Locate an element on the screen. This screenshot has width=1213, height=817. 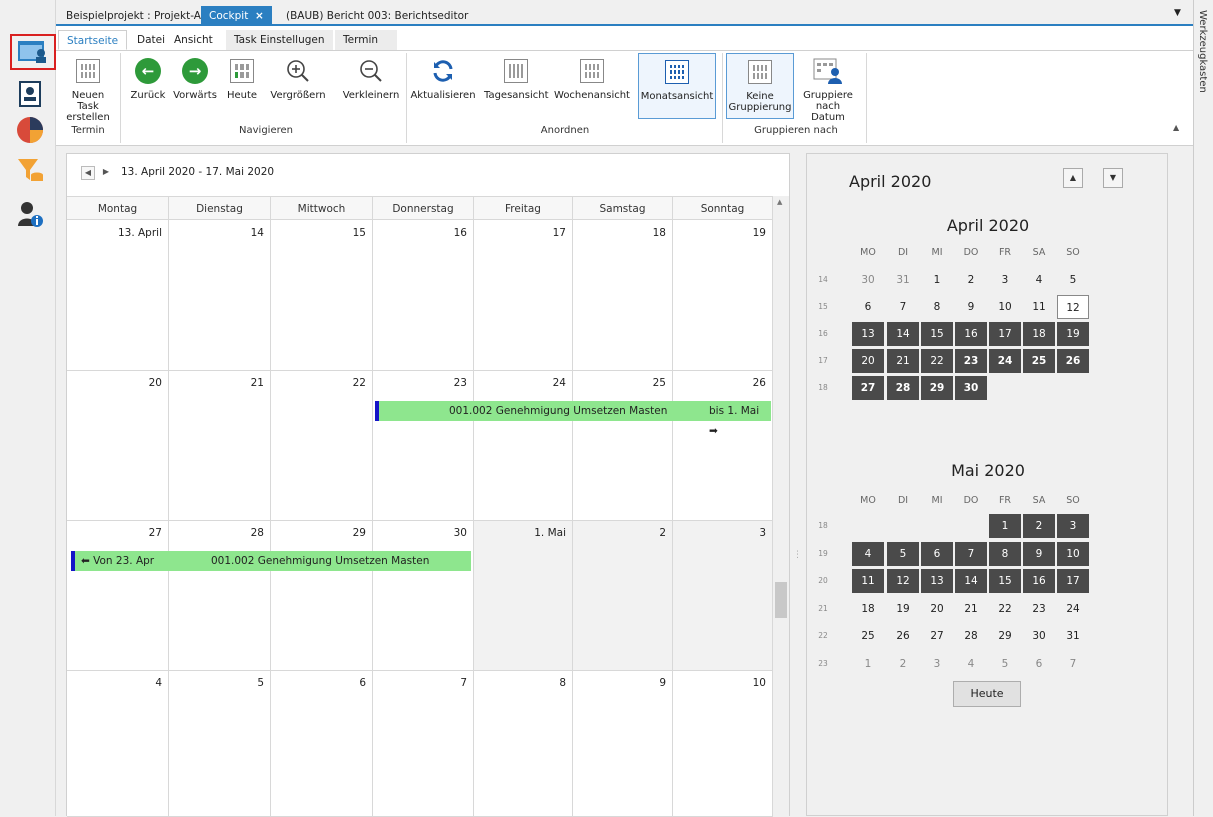
werkzeugkasten-panel: Werkzeugkasten is located at coordinates (1203, 408).